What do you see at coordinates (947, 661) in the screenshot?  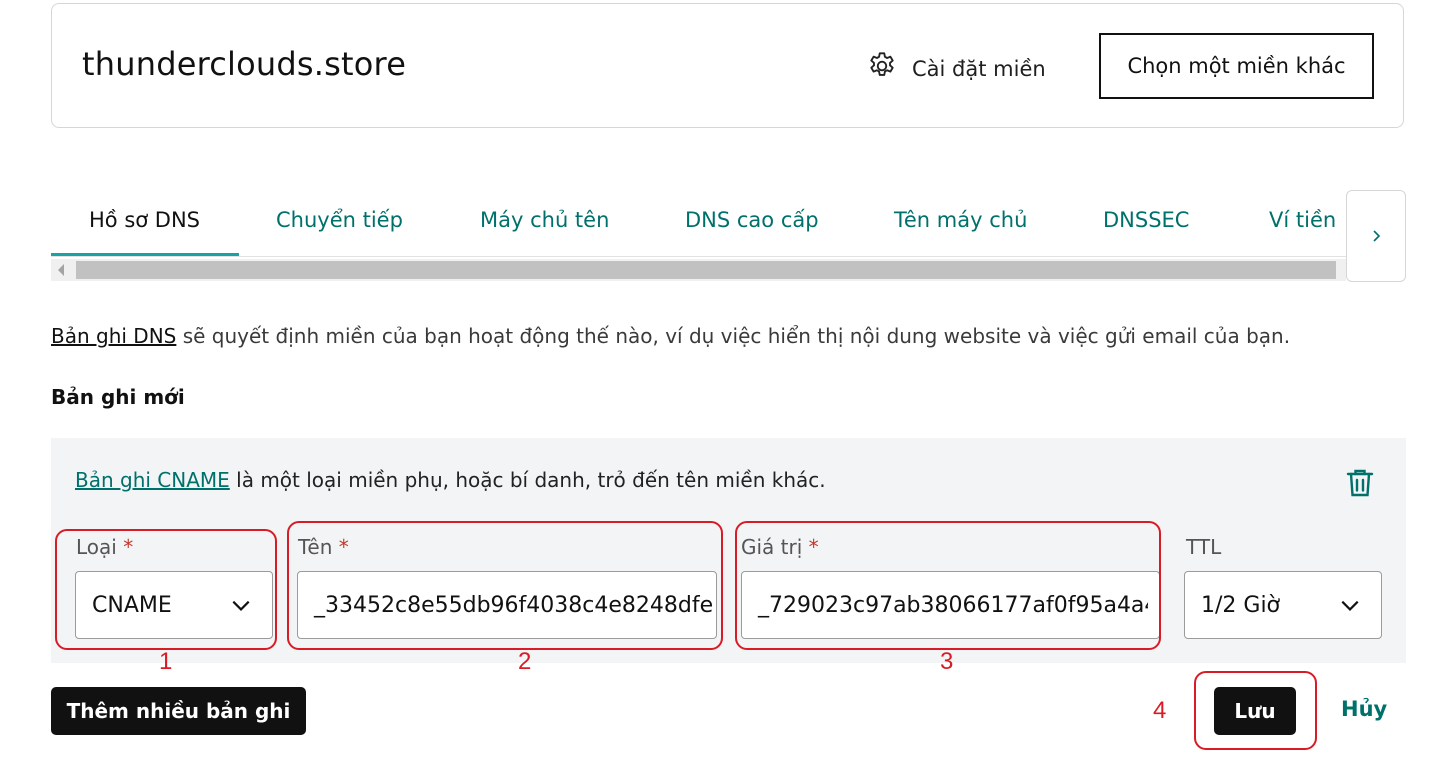 I see `annotation-number-3: 3` at bounding box center [947, 661].